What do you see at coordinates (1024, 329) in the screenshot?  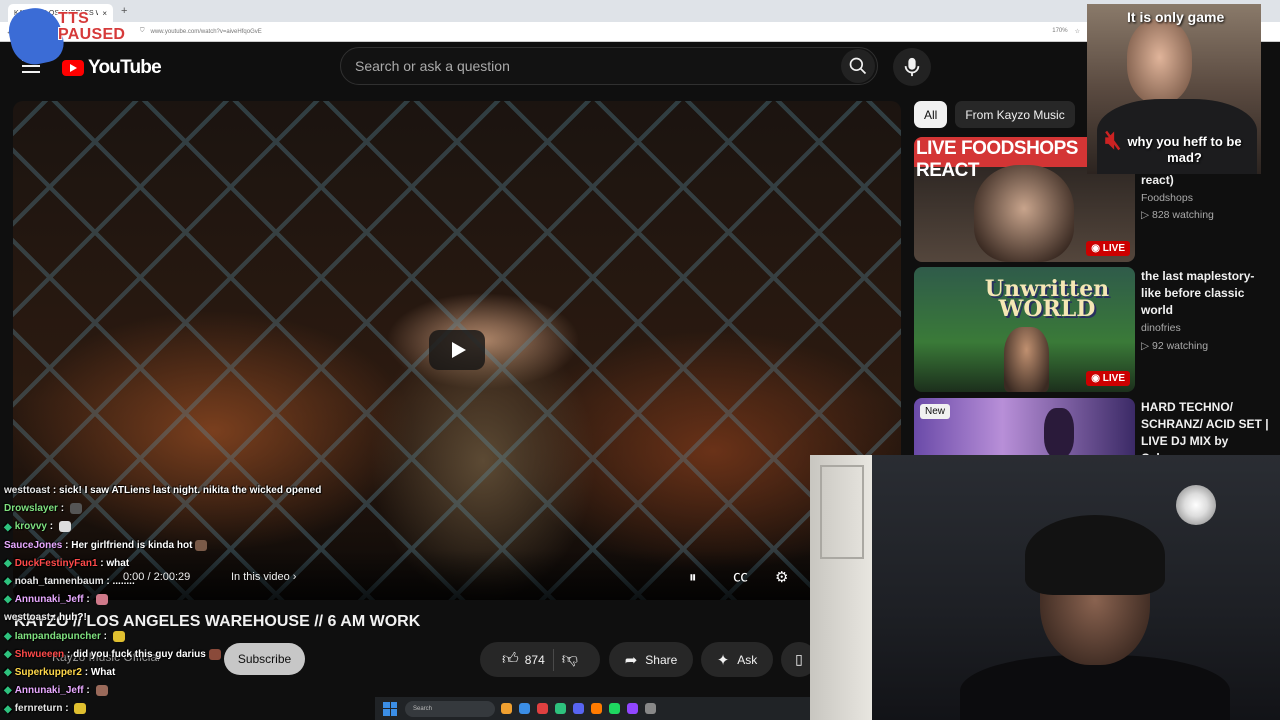 I see `recommendation-thumbnail: Unwritten WORLD ◉ LIVE` at bounding box center [1024, 329].